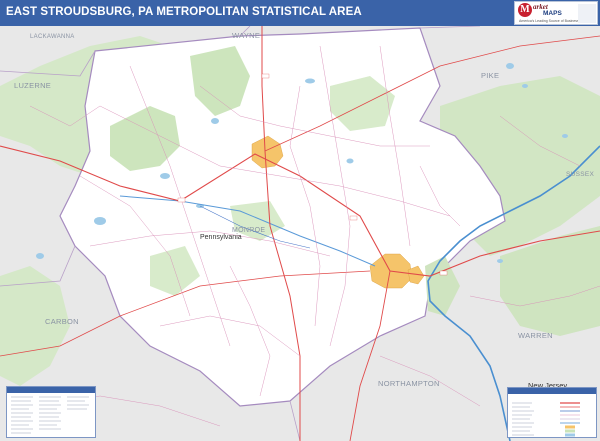 The width and height of the screenshot is (600, 441). What do you see at coordinates (552, 391) in the screenshot?
I see `map-legend-header` at bounding box center [552, 391].